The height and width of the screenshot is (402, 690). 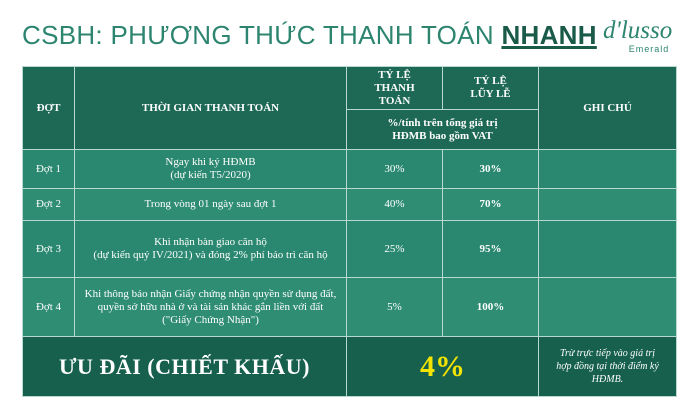 I want to click on logo-subtext: Emerald, so click(x=649, y=49).